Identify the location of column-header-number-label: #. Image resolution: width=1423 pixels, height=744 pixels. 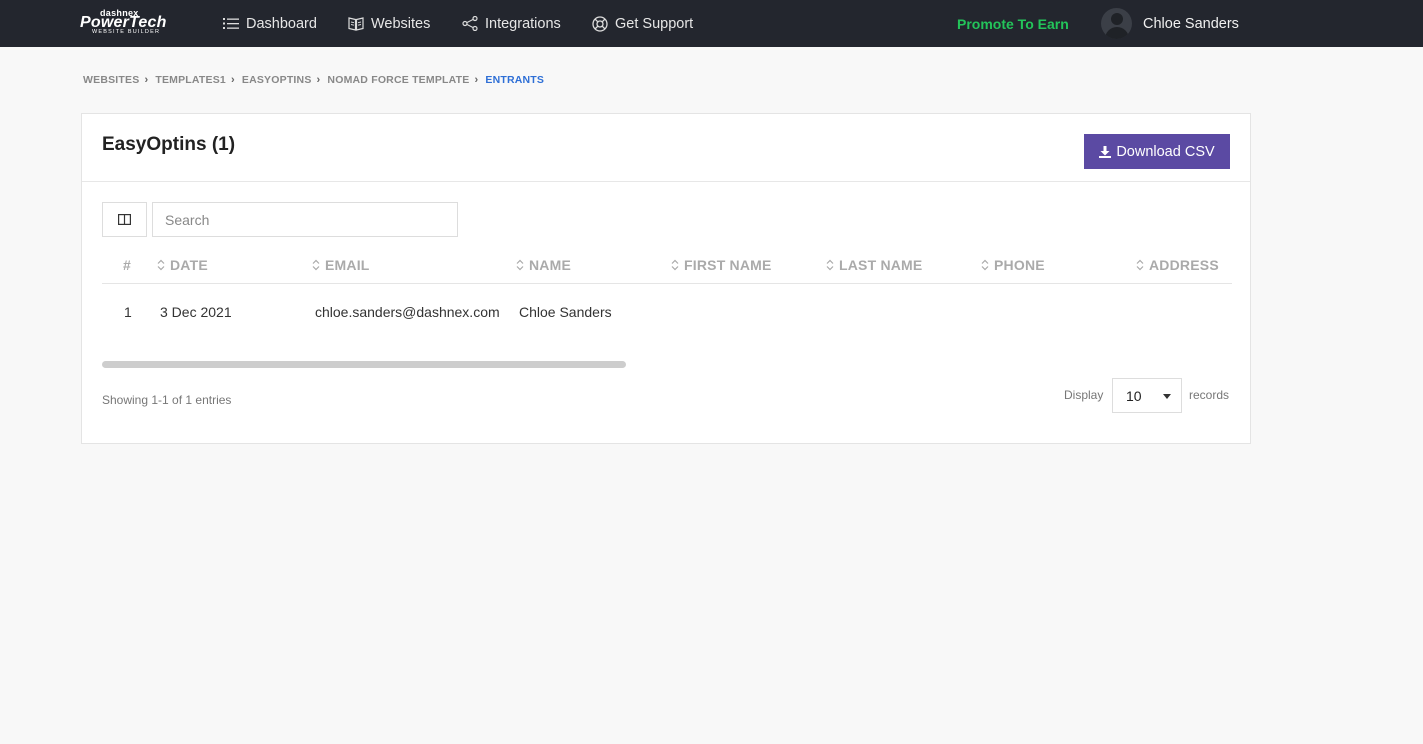
(127, 265).